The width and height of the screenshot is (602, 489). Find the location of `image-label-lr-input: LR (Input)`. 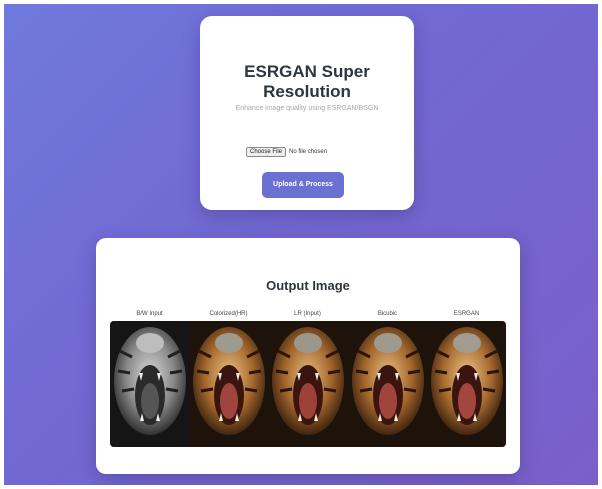

image-label-lr-input: LR (Input) is located at coordinates (307, 314).